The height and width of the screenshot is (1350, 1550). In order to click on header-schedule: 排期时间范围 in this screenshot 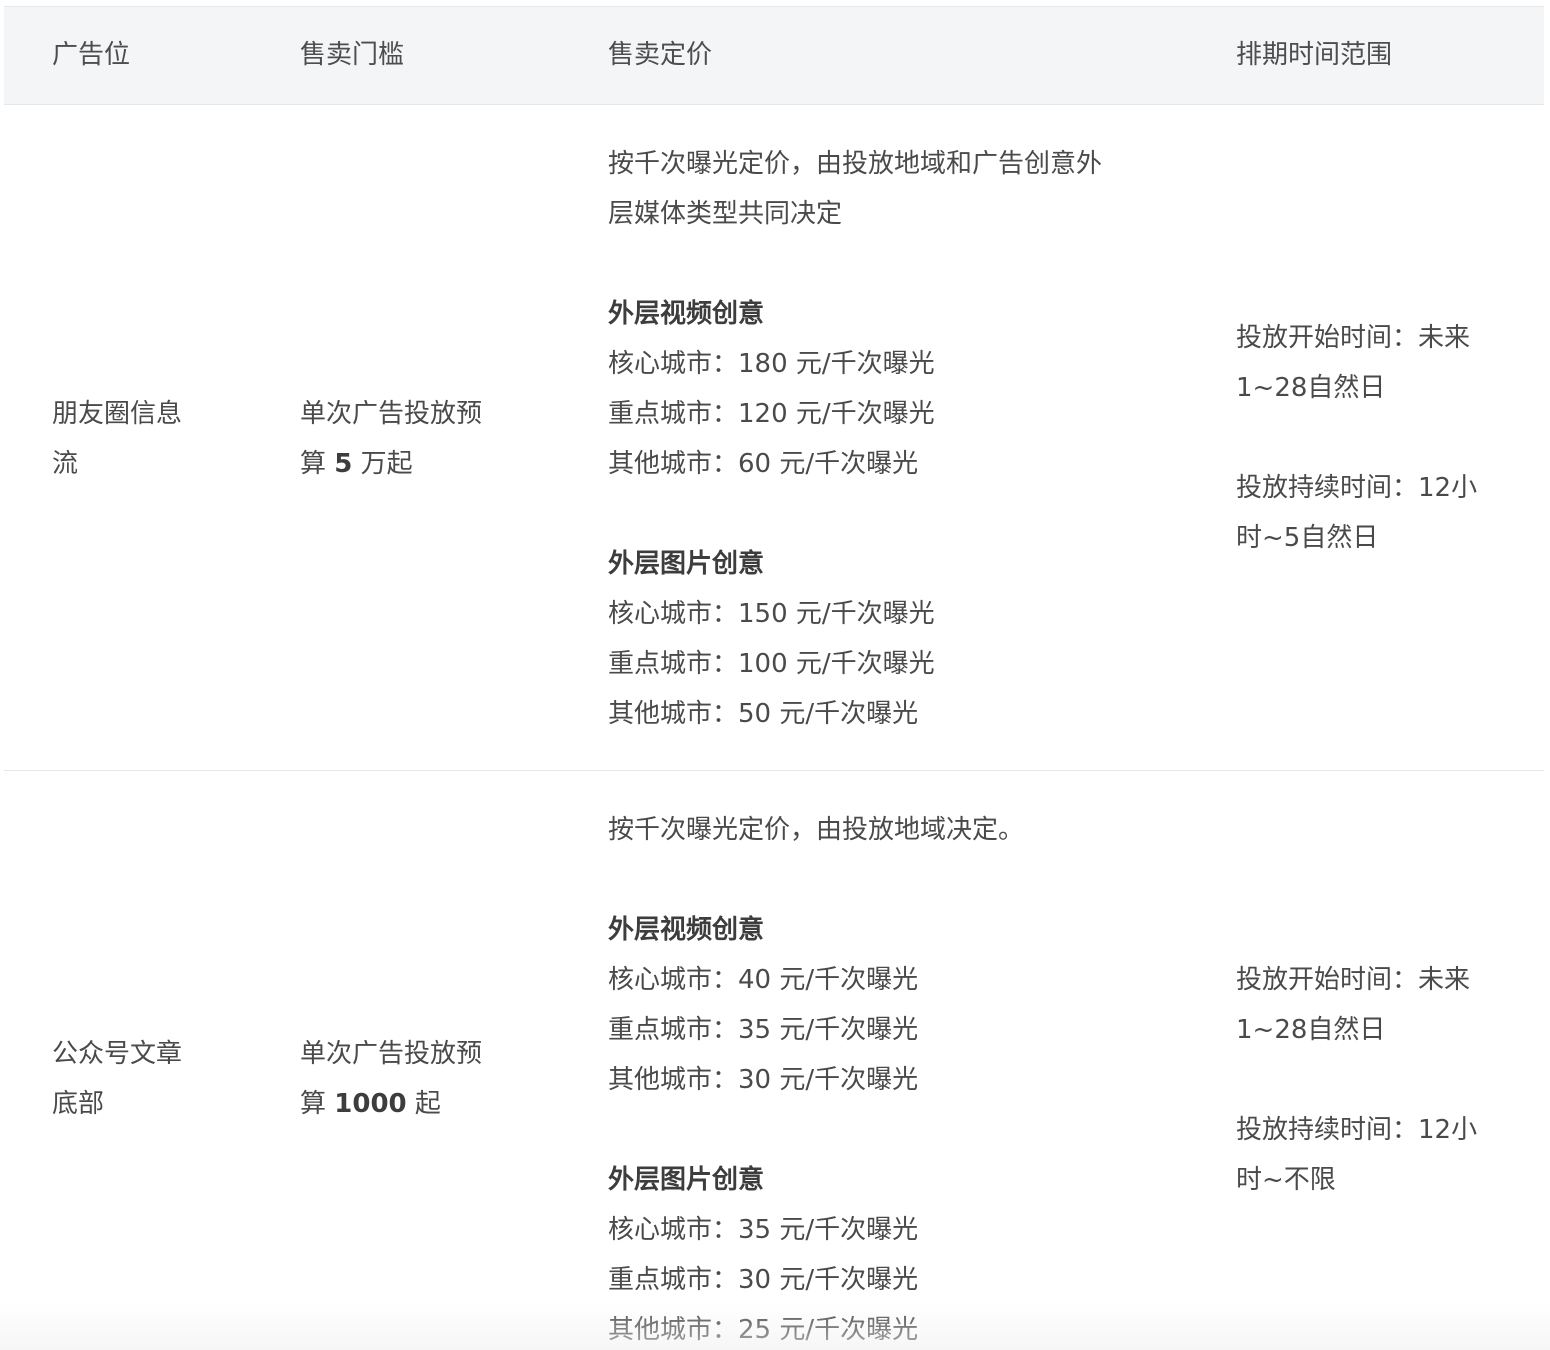, I will do `click(1314, 55)`.